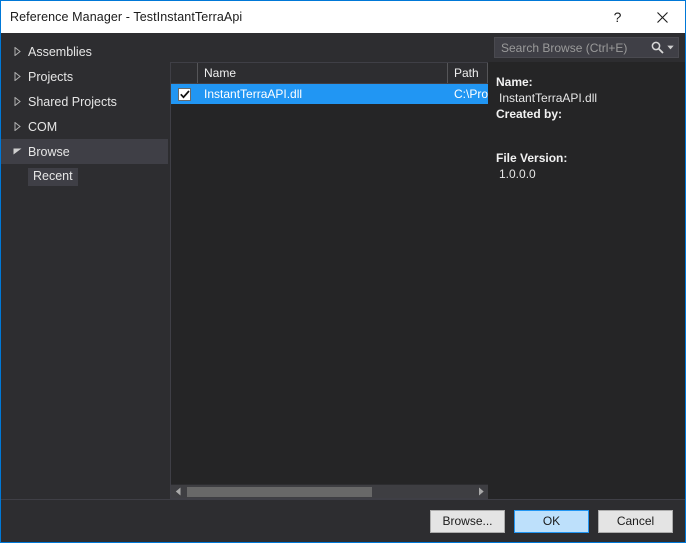 The image size is (686, 543). Describe the element at coordinates (84, 126) in the screenshot. I see `sidebar-item-com: COM` at that location.